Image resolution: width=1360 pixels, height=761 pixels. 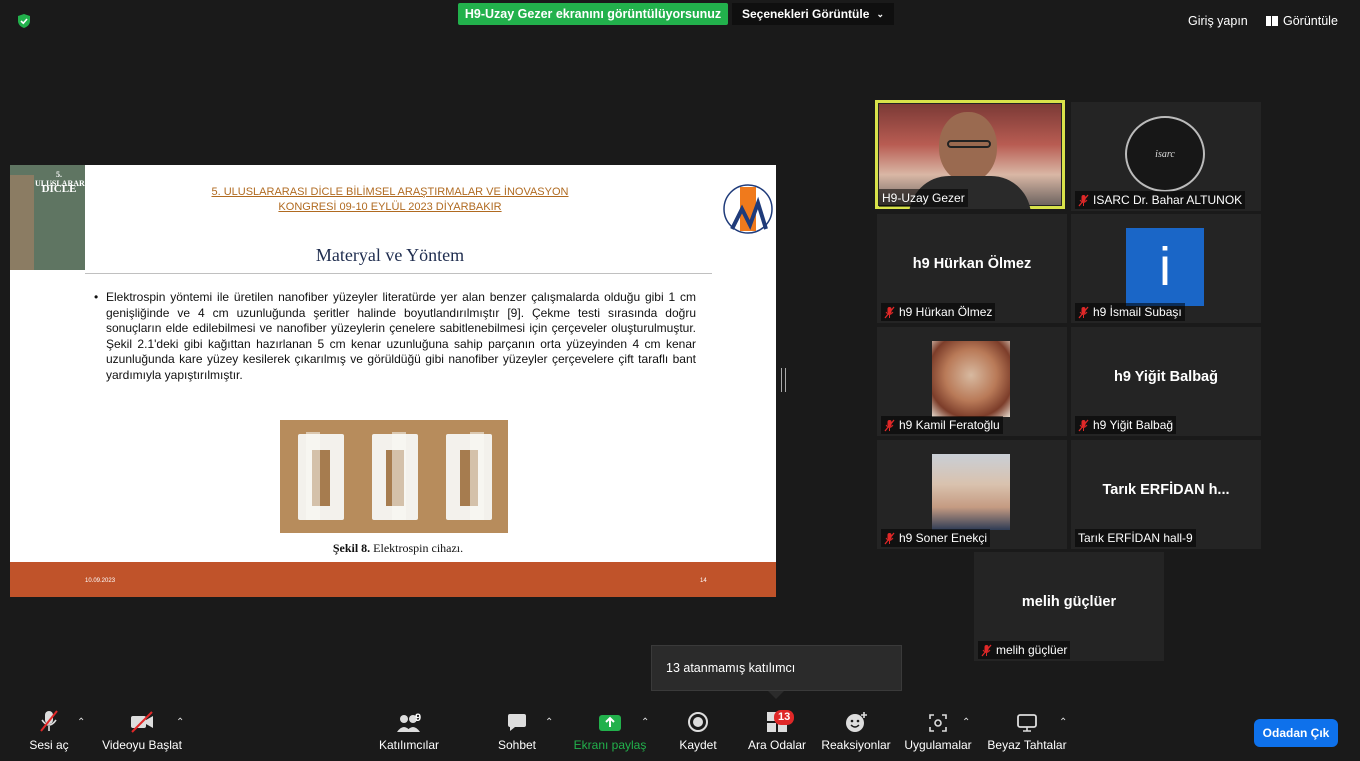 I want to click on screen-share-banner: H9-Uzay Gezer ekranını görüntülüyorsunuz, so click(x=593, y=14).